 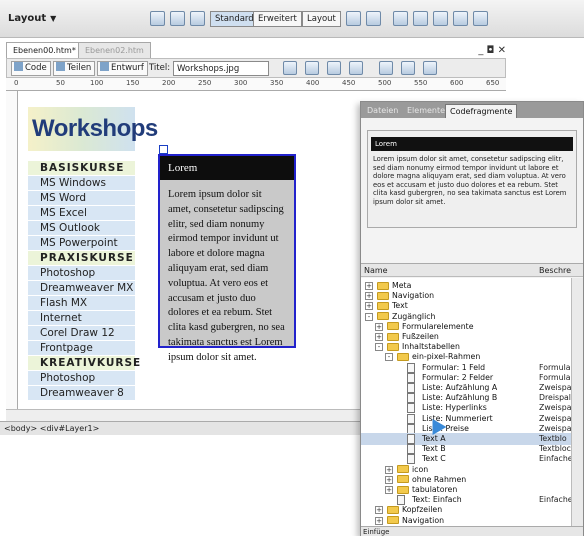 What do you see at coordinates (460, 18) in the screenshot?
I see `insert-column-icon` at bounding box center [460, 18].